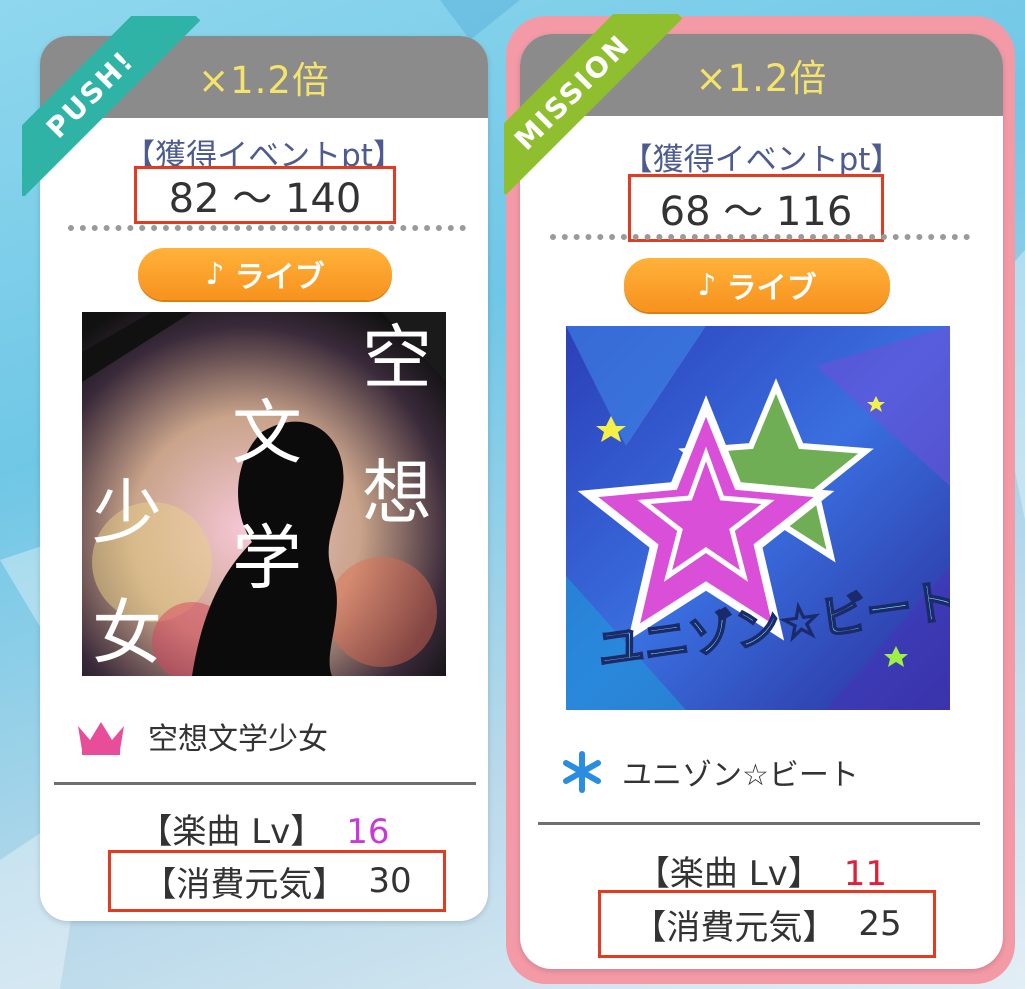 The height and width of the screenshot is (989, 1025). I want to click on song-level-value: 11, so click(865, 874).